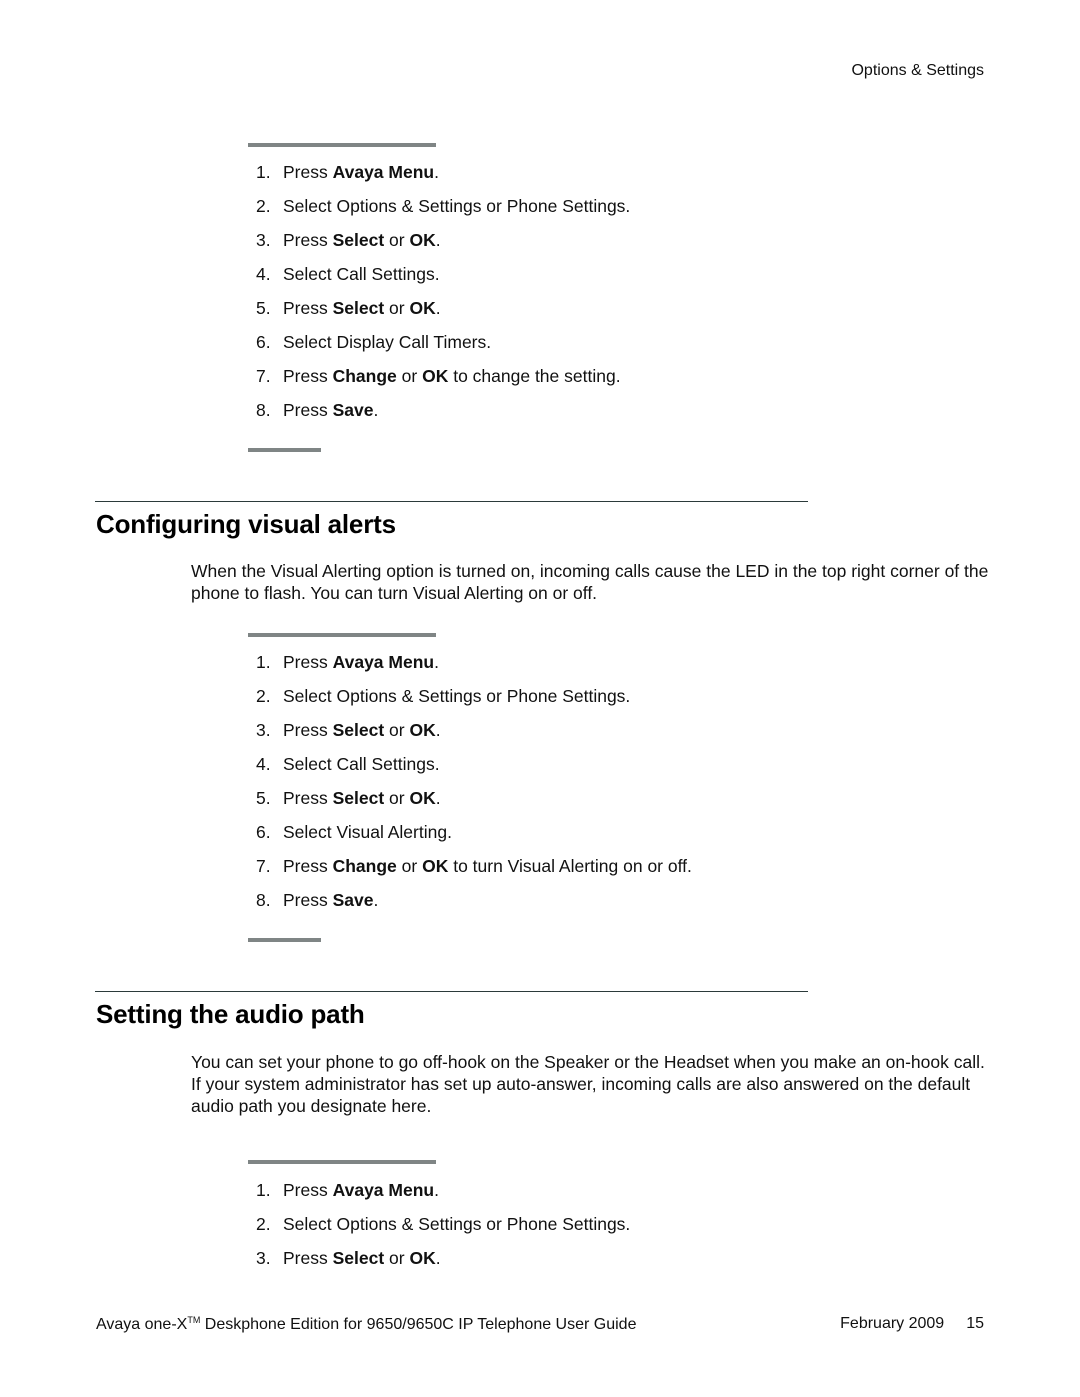  I want to click on page-number: 15, so click(975, 1323).